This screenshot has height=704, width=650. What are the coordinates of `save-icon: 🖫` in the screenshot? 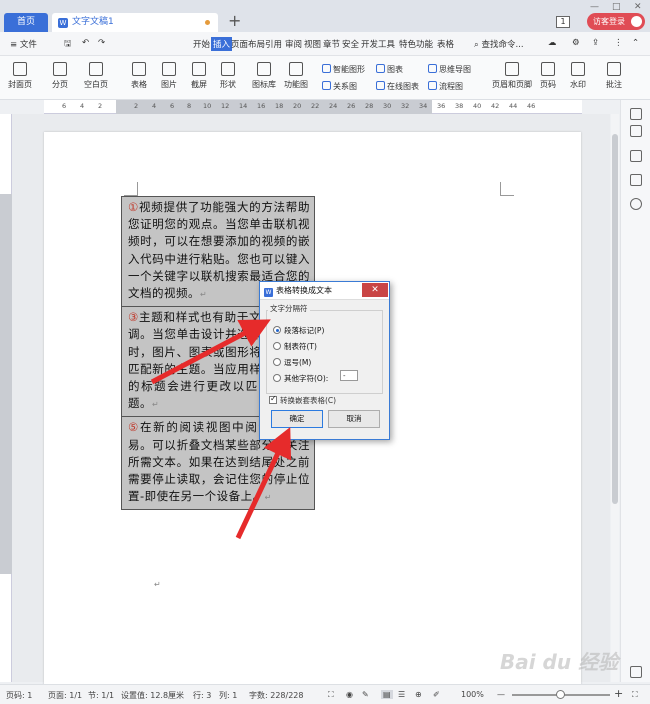 It's located at (67, 45).